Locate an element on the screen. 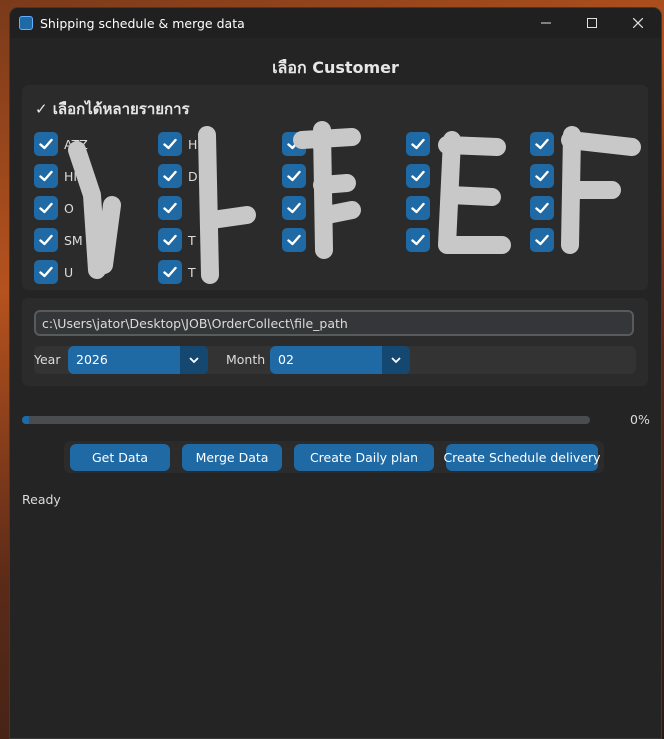  minimize-icon is located at coordinates (546, 23).